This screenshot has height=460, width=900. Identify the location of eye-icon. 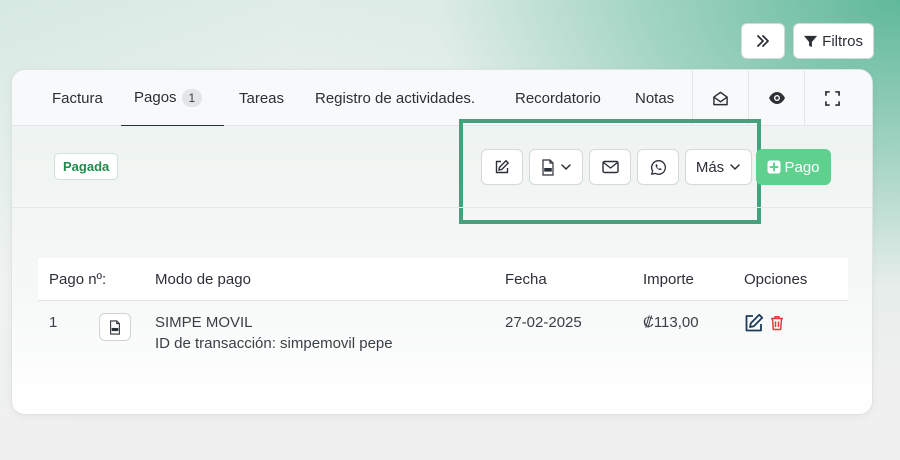
(776, 98).